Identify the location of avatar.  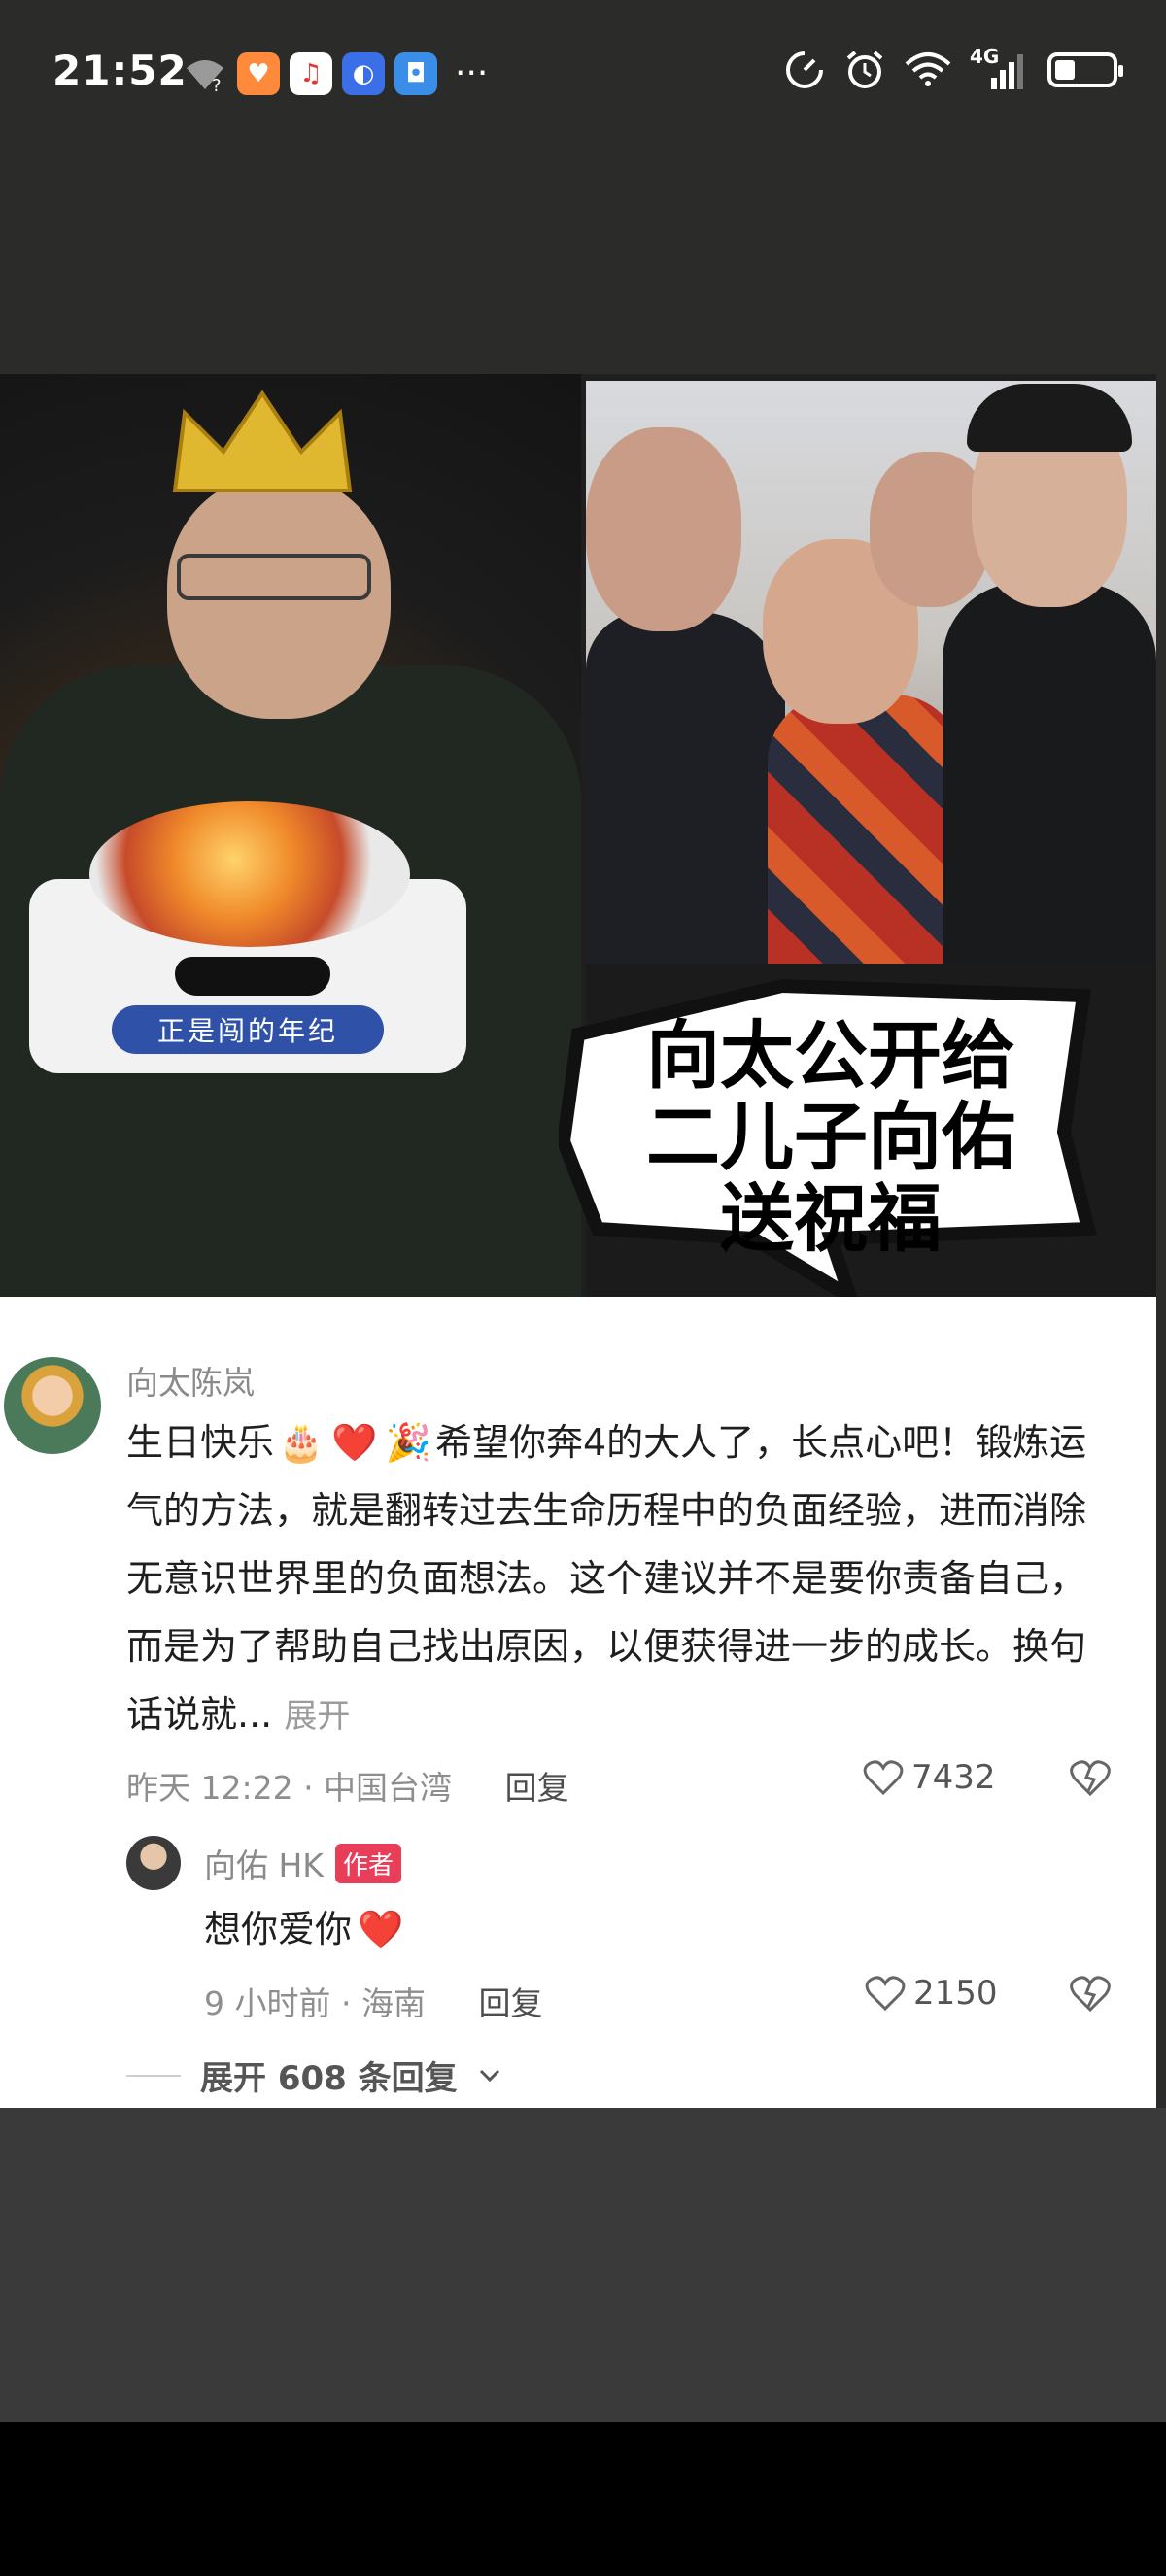
(52, 1405).